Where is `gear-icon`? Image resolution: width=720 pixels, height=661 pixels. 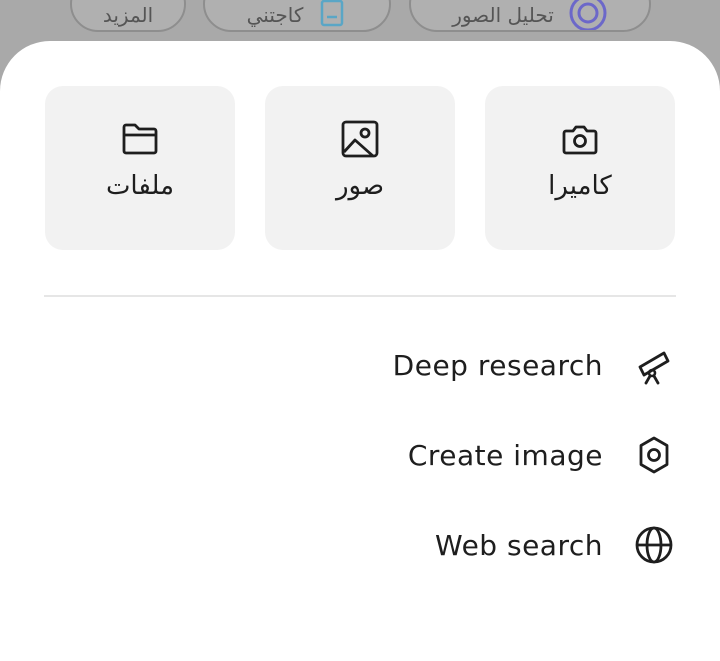 gear-icon is located at coordinates (654, 455).